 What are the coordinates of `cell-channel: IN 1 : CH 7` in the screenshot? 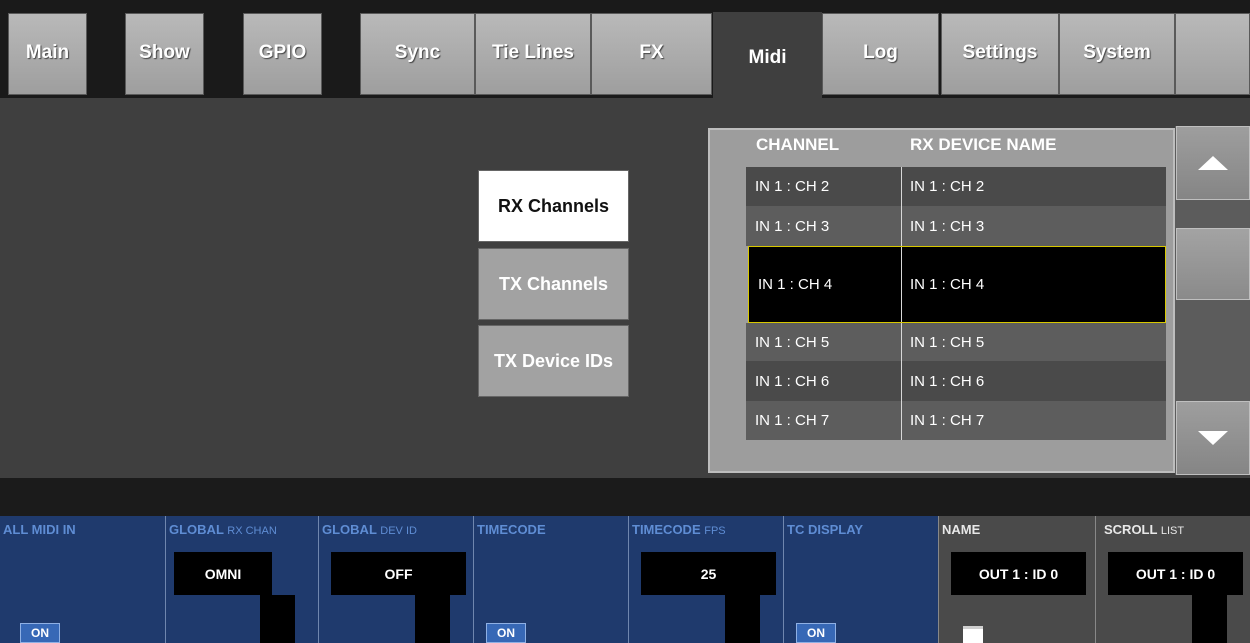 It's located at (824, 420).